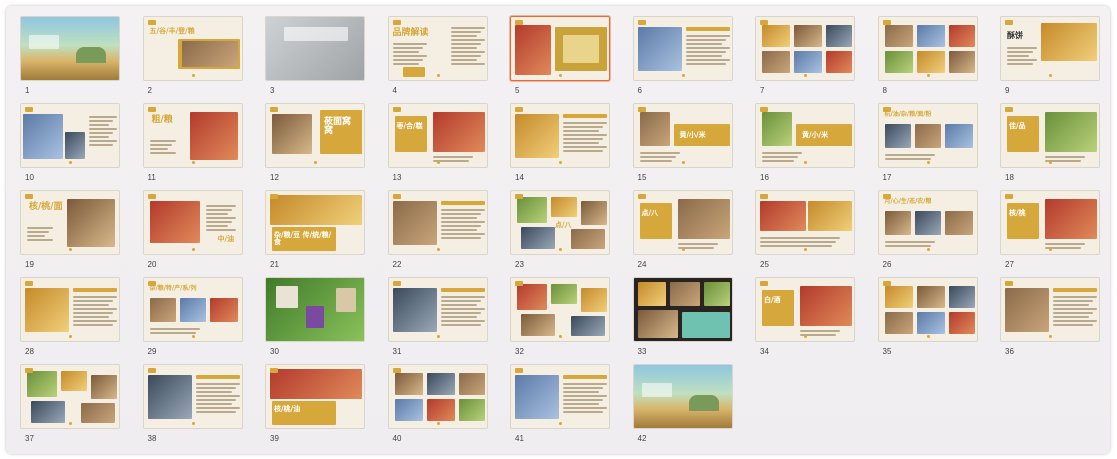 The height and width of the screenshot is (459, 1117). I want to click on slide-thumbnail-5: 5, so click(560, 59).